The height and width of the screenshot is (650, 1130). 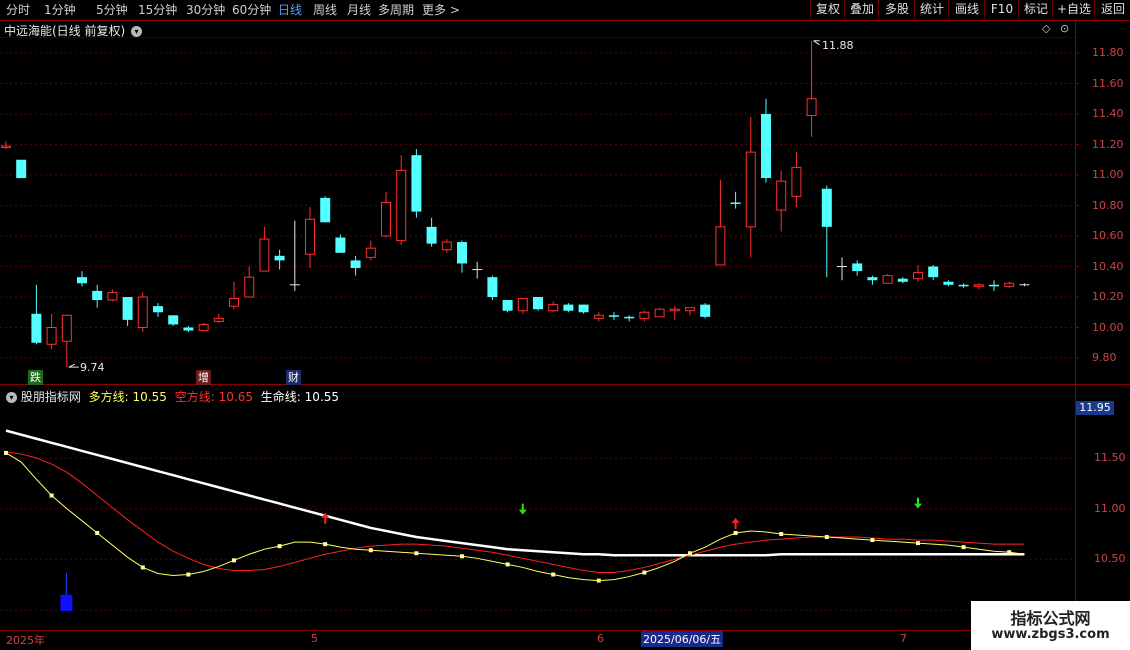 What do you see at coordinates (280, 397) in the screenshot?
I see `life-line-label: 生命线:` at bounding box center [280, 397].